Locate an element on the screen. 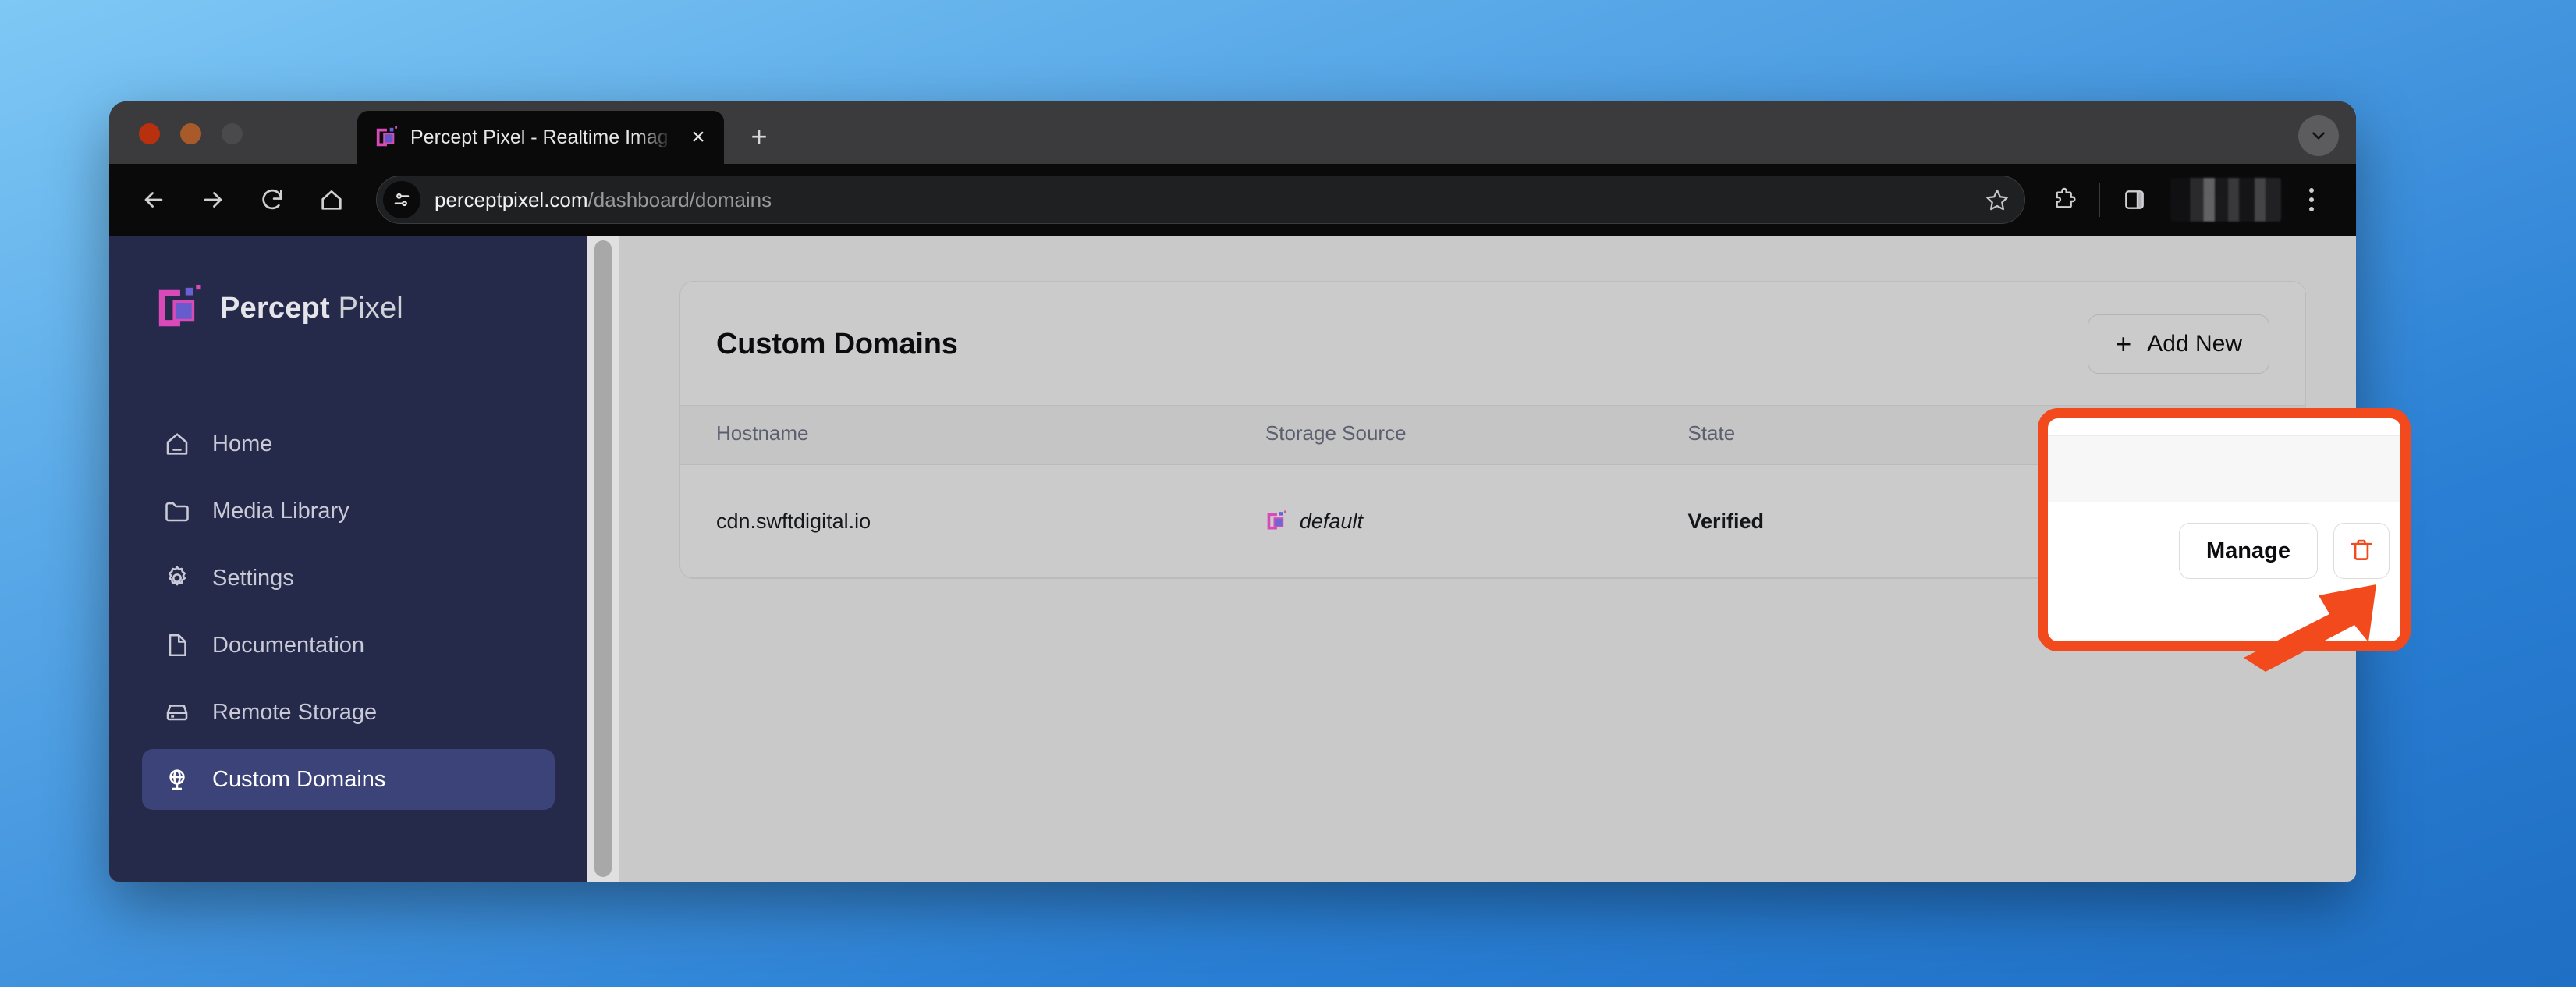  manage-button-highlighted: Manage is located at coordinates (2248, 551).